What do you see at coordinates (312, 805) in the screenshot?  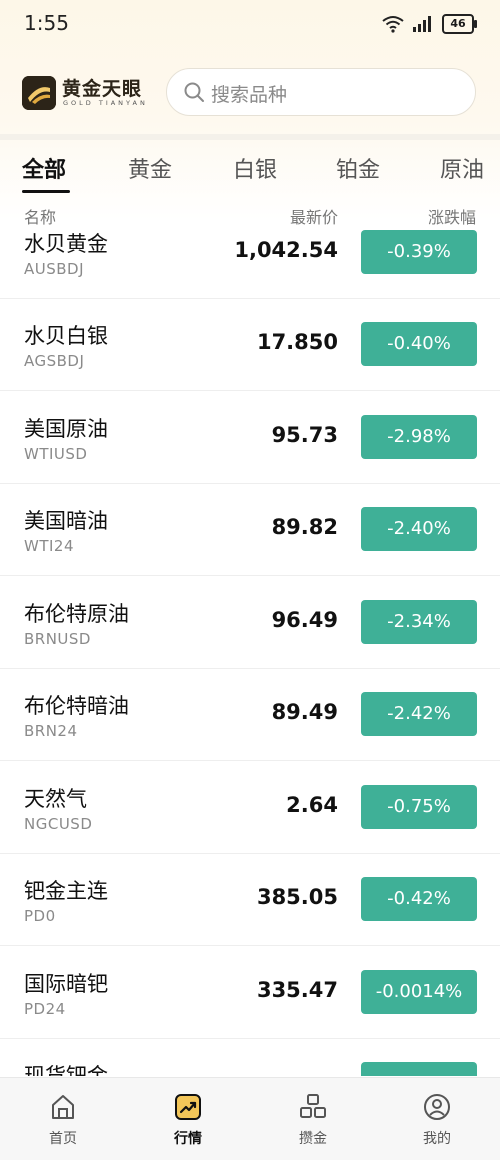 I see `latest-price: 2.64` at bounding box center [312, 805].